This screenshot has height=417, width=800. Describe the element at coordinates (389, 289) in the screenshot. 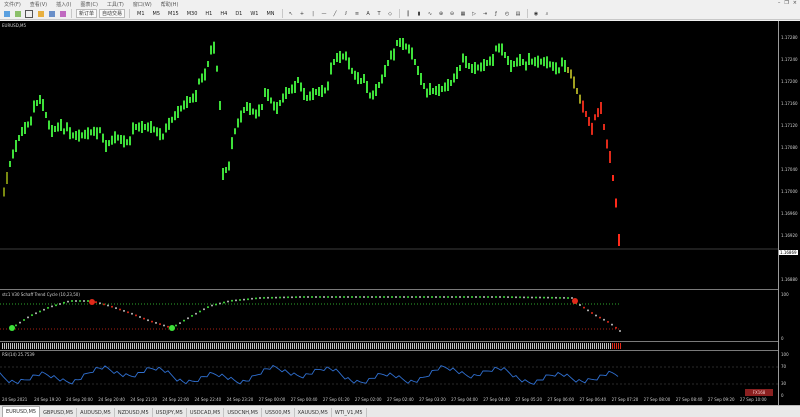

I see `main-pane-separator` at that location.